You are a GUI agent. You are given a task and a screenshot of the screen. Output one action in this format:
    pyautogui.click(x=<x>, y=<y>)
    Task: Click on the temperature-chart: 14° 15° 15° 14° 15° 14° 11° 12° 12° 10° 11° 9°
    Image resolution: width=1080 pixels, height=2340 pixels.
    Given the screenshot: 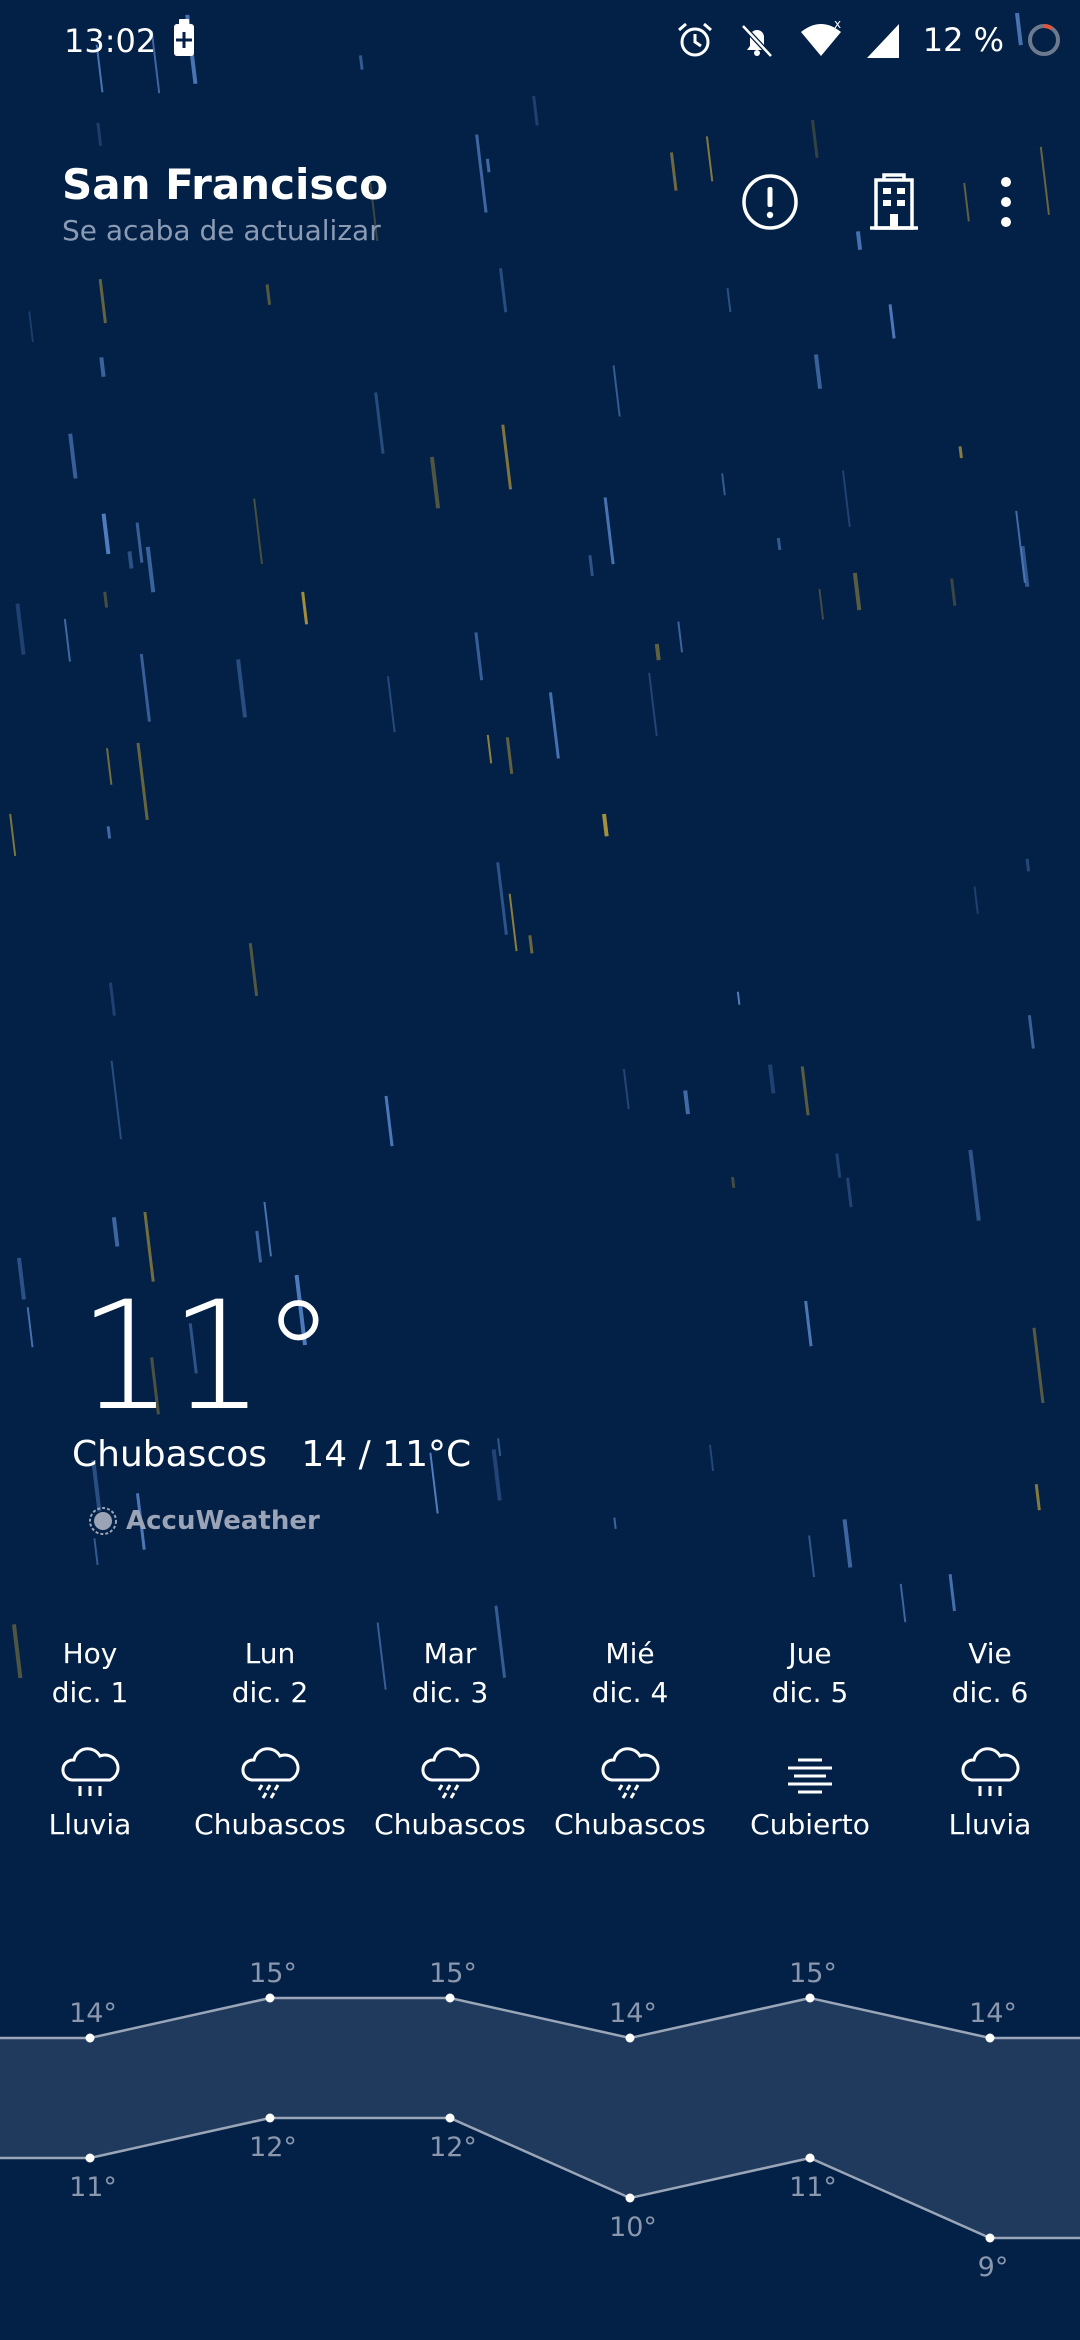 What is the action you would take?
    pyautogui.click(x=540, y=2120)
    